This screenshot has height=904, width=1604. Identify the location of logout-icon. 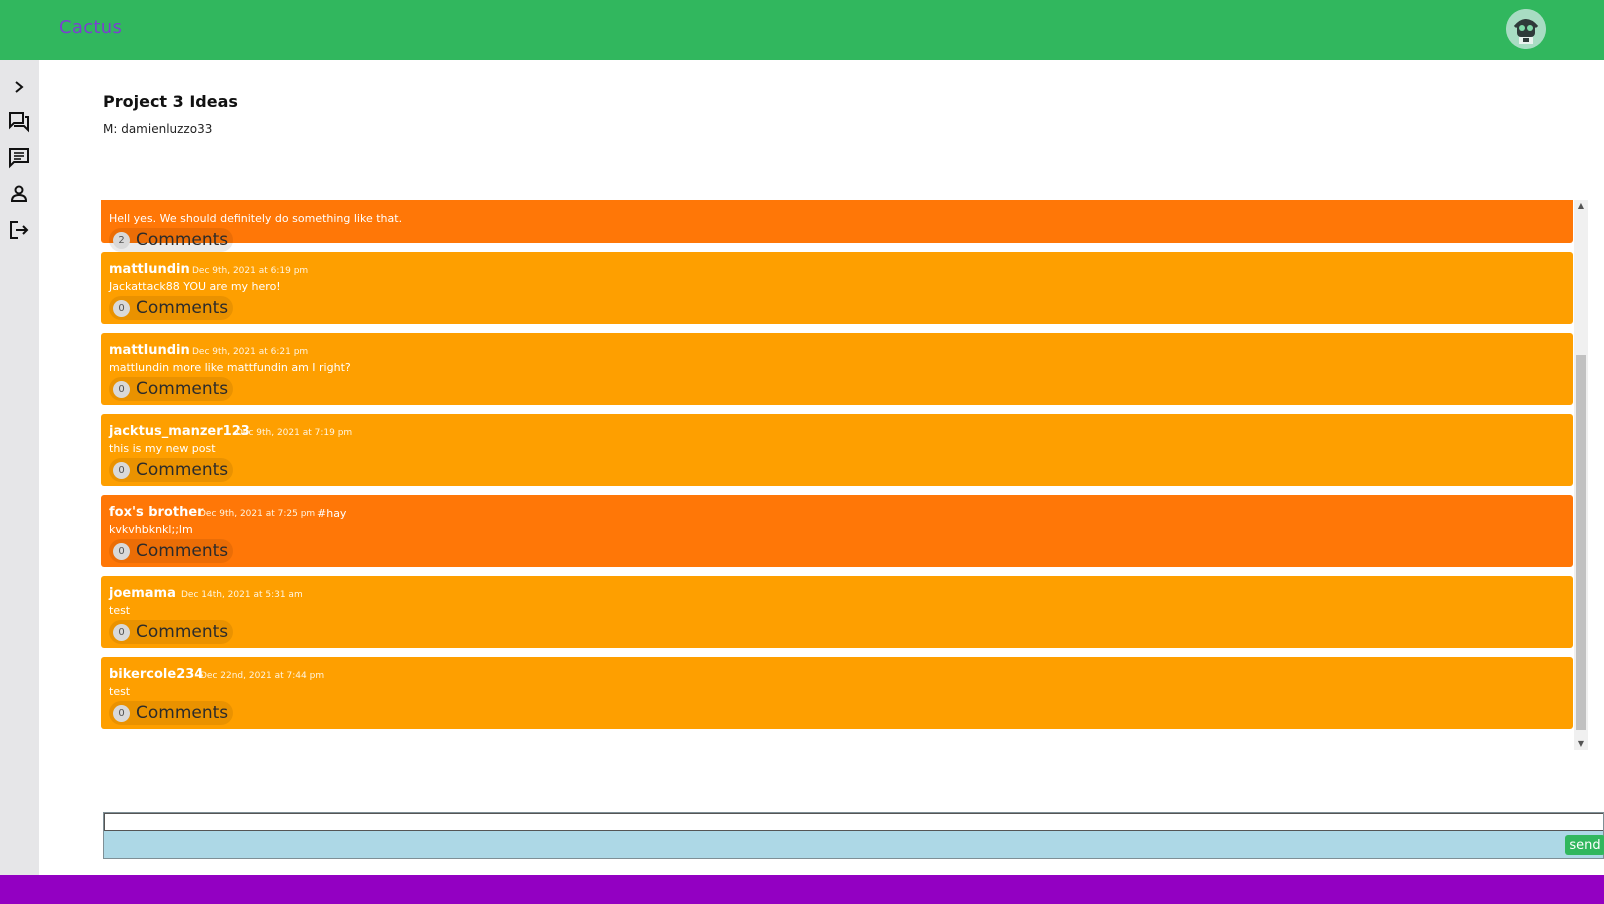
(19, 230).